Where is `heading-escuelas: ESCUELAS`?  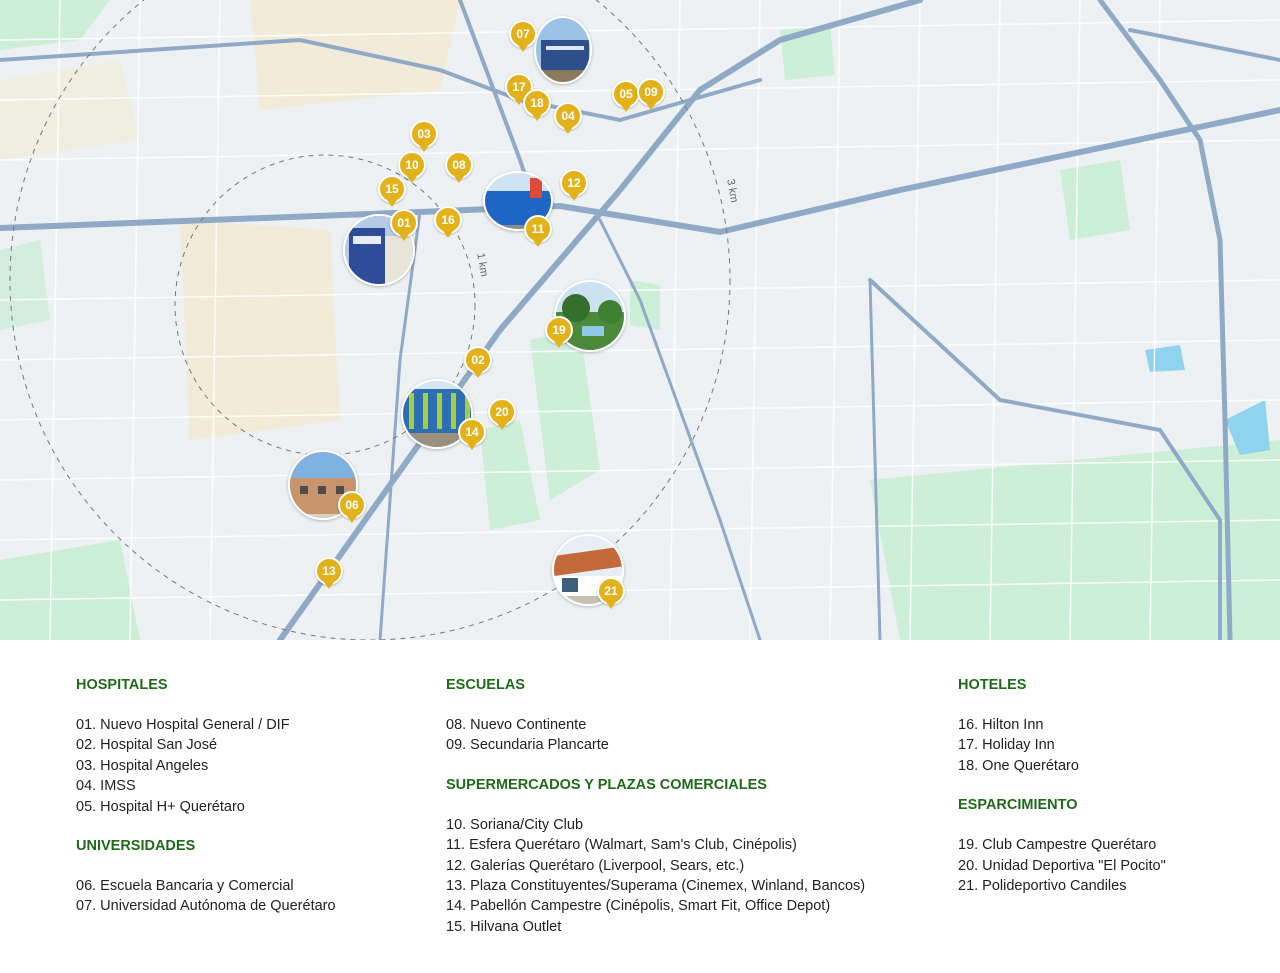 heading-escuelas: ESCUELAS is located at coordinates (485, 685).